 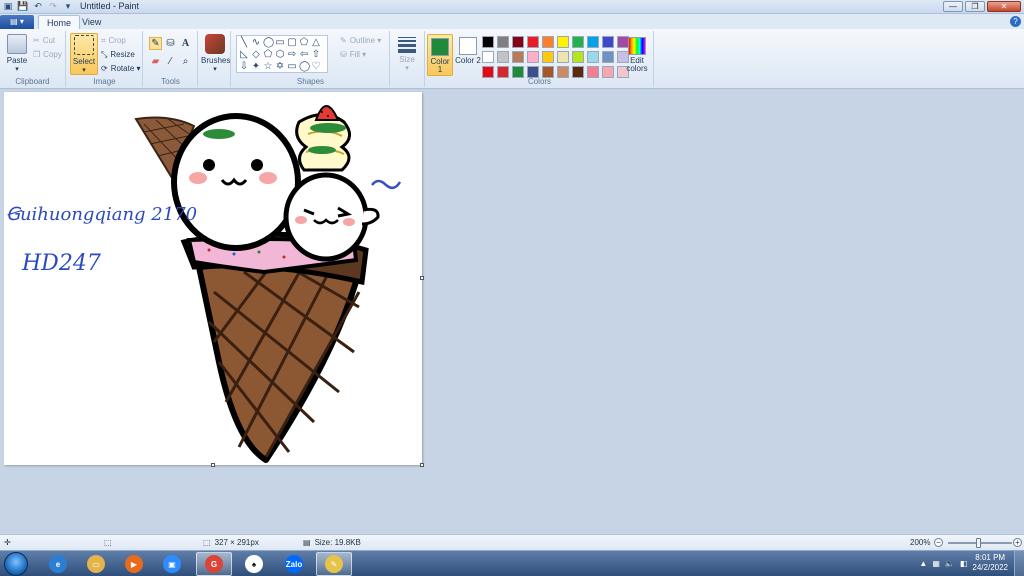 What do you see at coordinates (280, 67) in the screenshot?
I see `six-point-star-icon: ✡` at bounding box center [280, 67].